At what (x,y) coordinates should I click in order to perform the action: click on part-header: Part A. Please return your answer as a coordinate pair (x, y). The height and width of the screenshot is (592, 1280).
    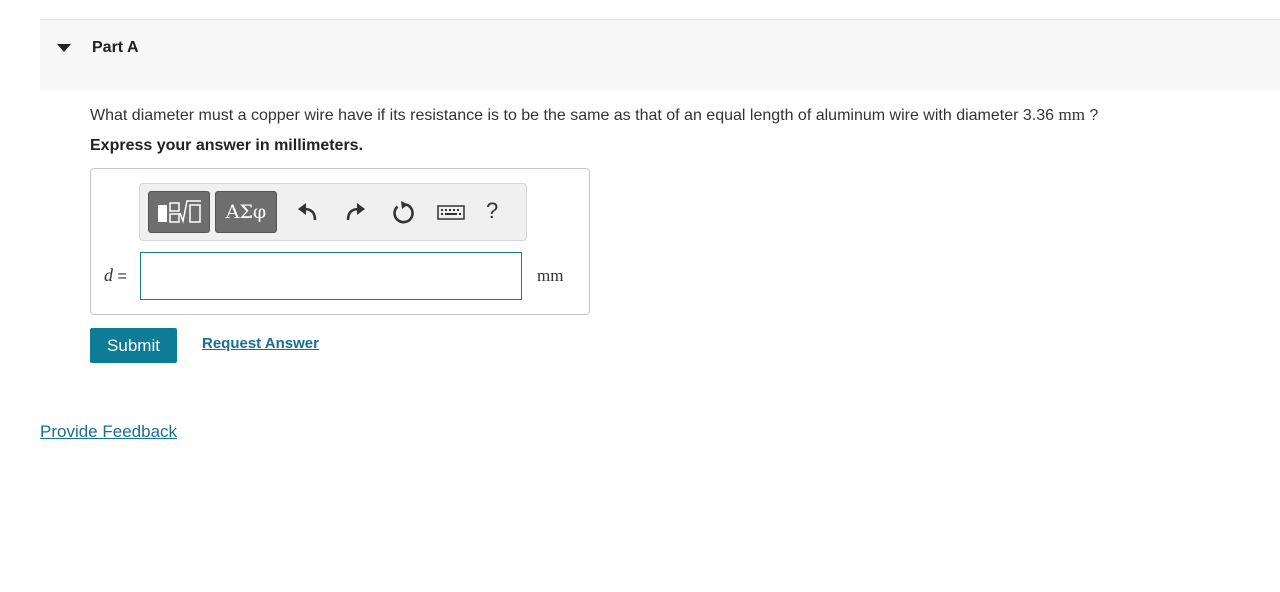
    Looking at the image, I should click on (660, 54).